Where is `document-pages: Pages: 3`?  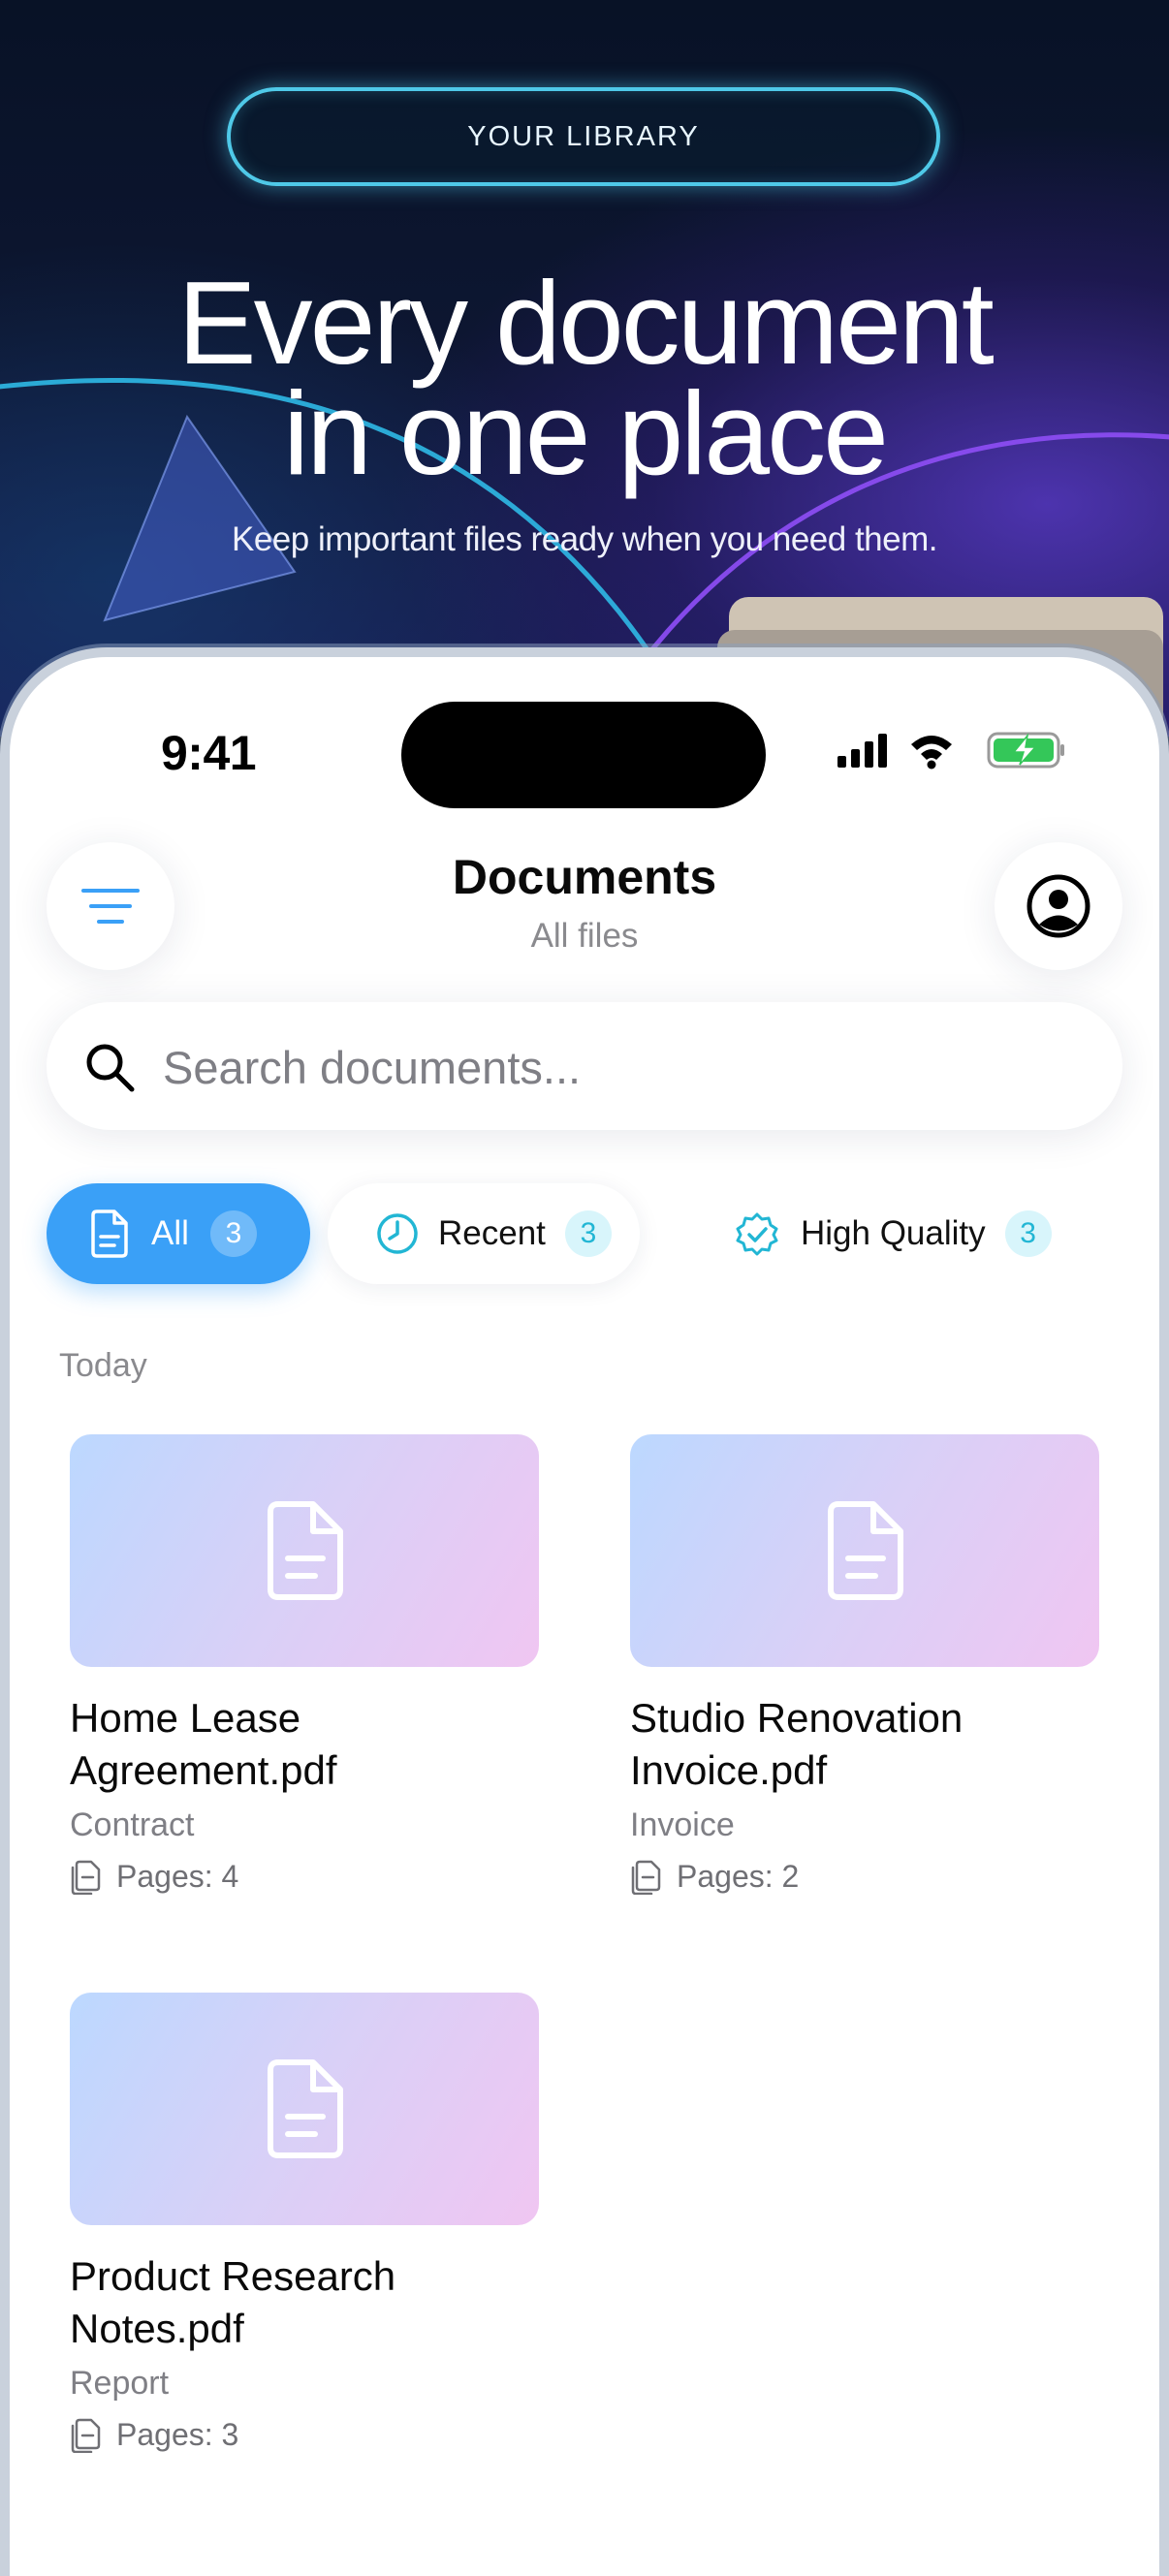
document-pages: Pages: 3 is located at coordinates (304, 2434).